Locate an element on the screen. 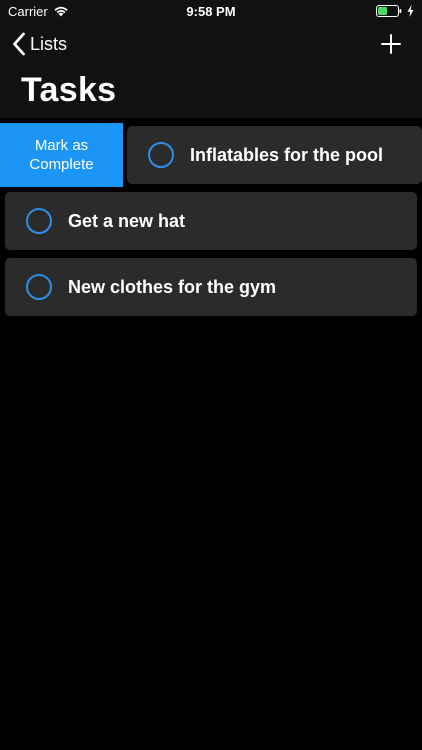 The width and height of the screenshot is (422, 750). task-label: Inflatables for the pool is located at coordinates (287, 154).